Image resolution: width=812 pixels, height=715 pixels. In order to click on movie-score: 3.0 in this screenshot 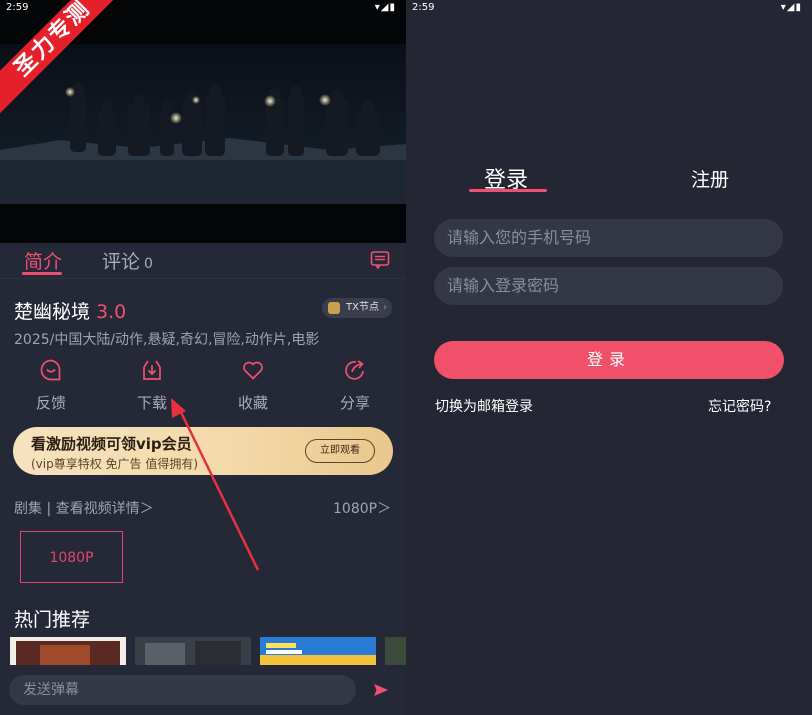, I will do `click(111, 312)`.